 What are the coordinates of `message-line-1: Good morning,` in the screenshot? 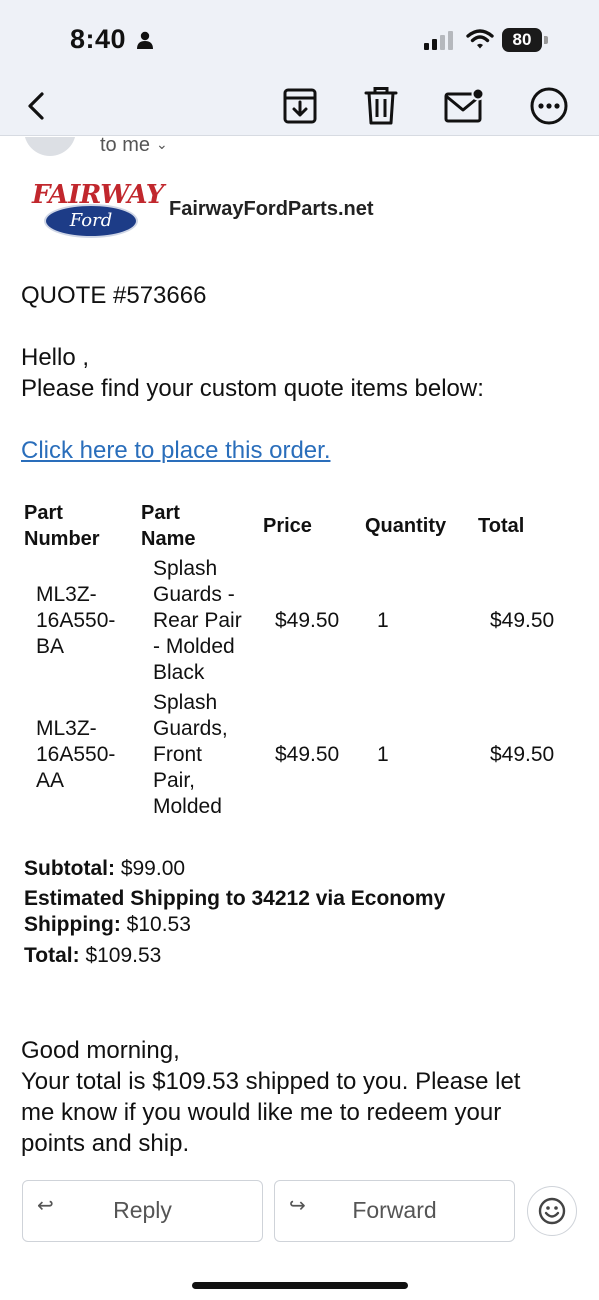 It's located at (100, 1050).